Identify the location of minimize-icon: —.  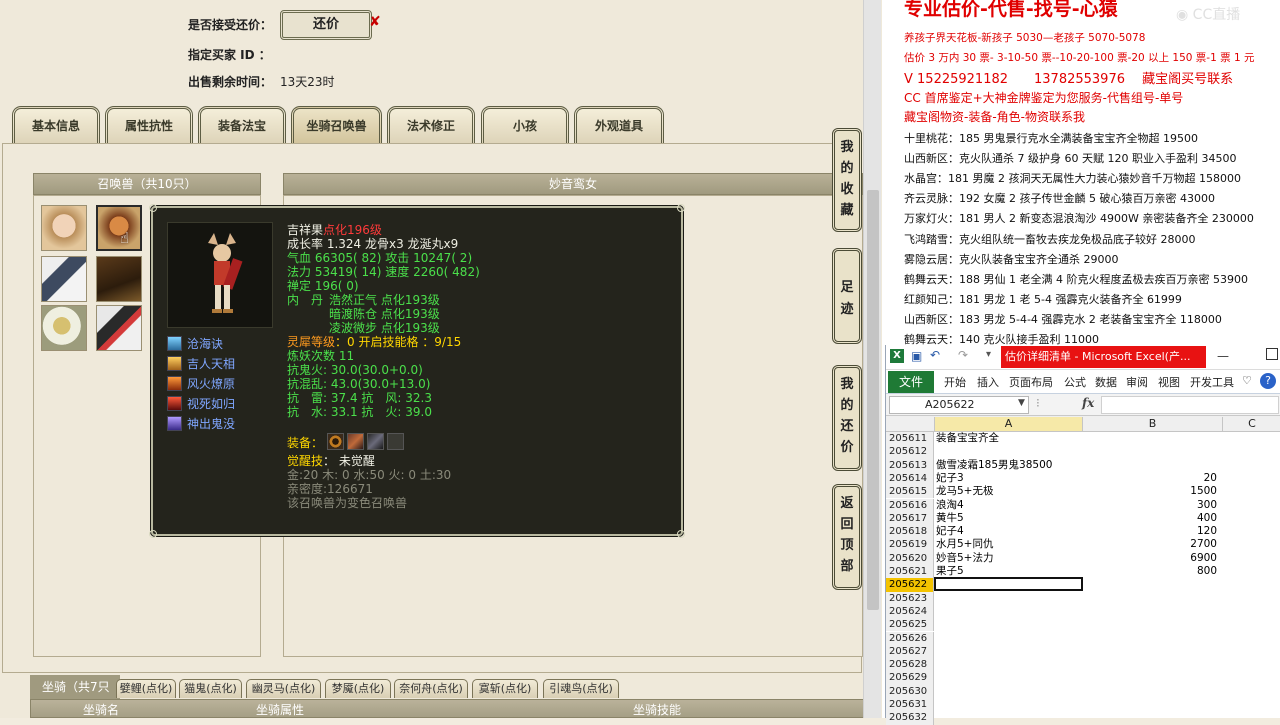
(1223, 356).